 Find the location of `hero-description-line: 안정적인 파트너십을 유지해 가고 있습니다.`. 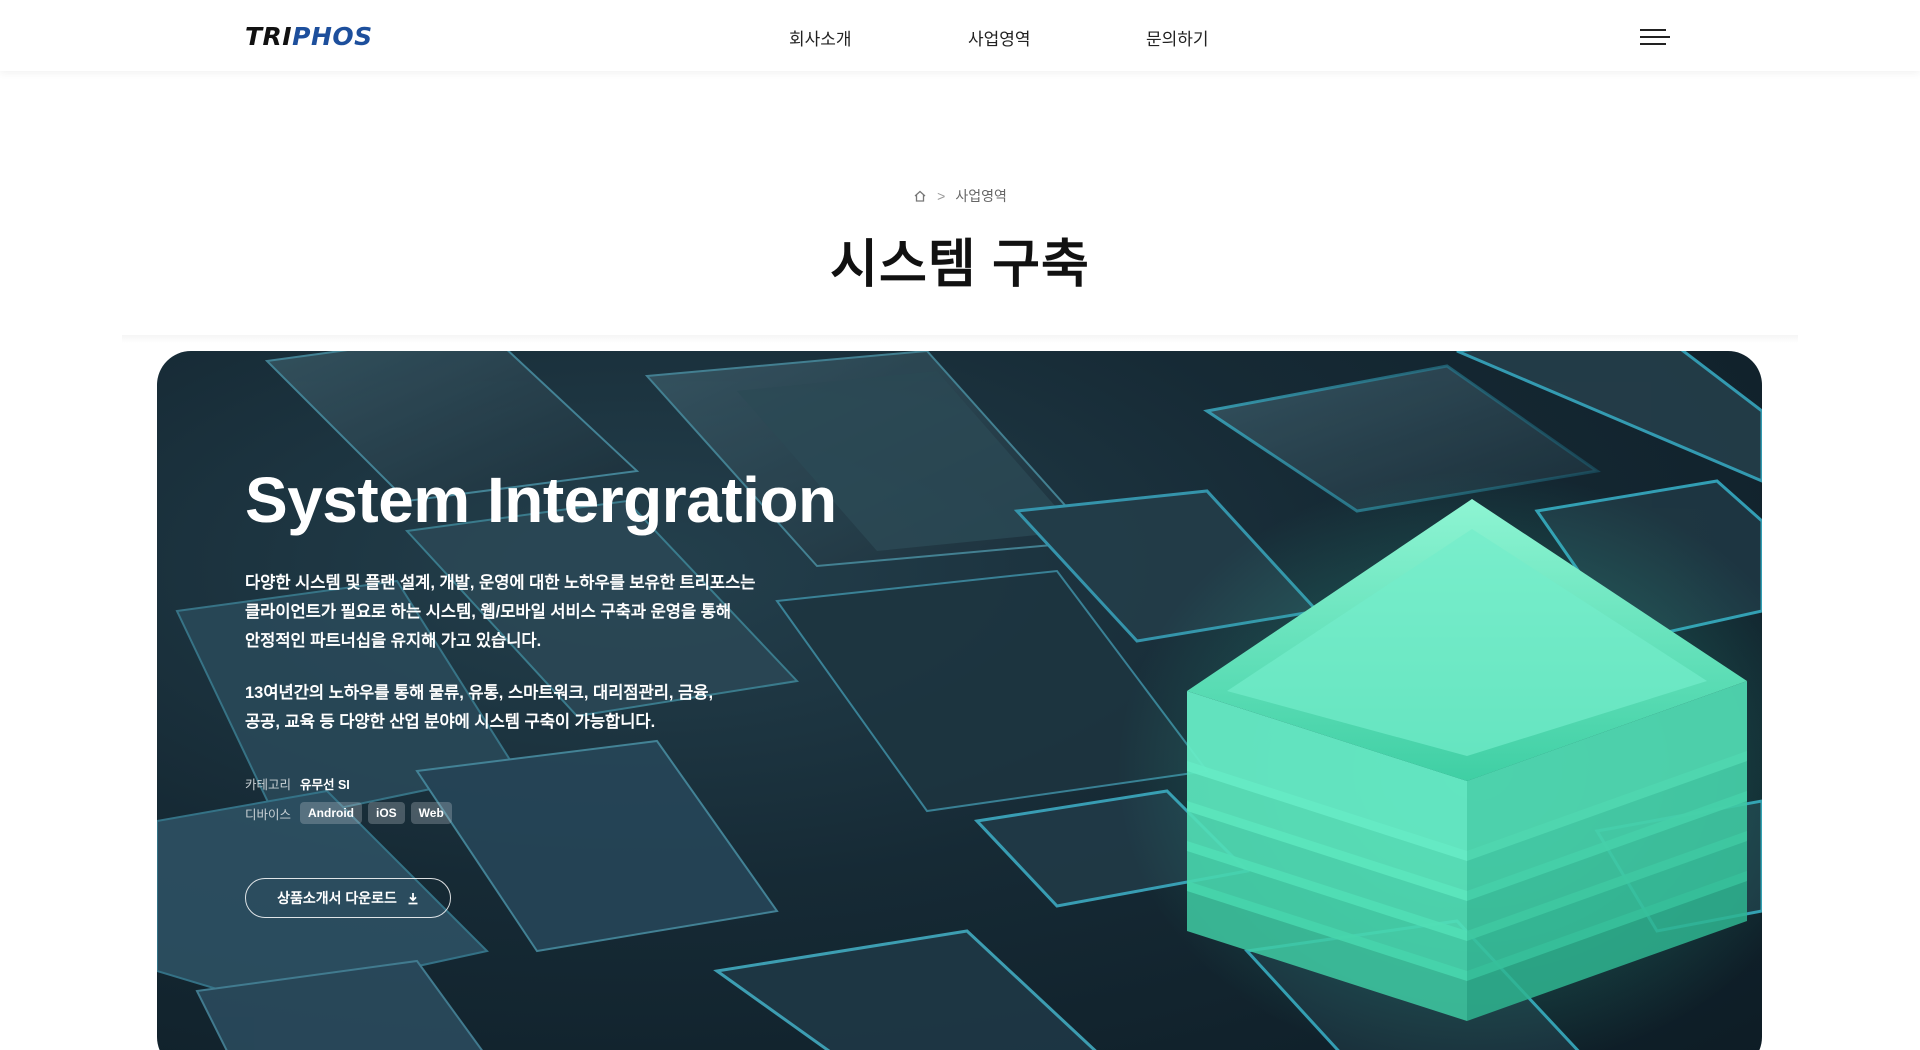

hero-description-line: 안정적인 파트너십을 유지해 가고 있습니다. is located at coordinates (393, 641).